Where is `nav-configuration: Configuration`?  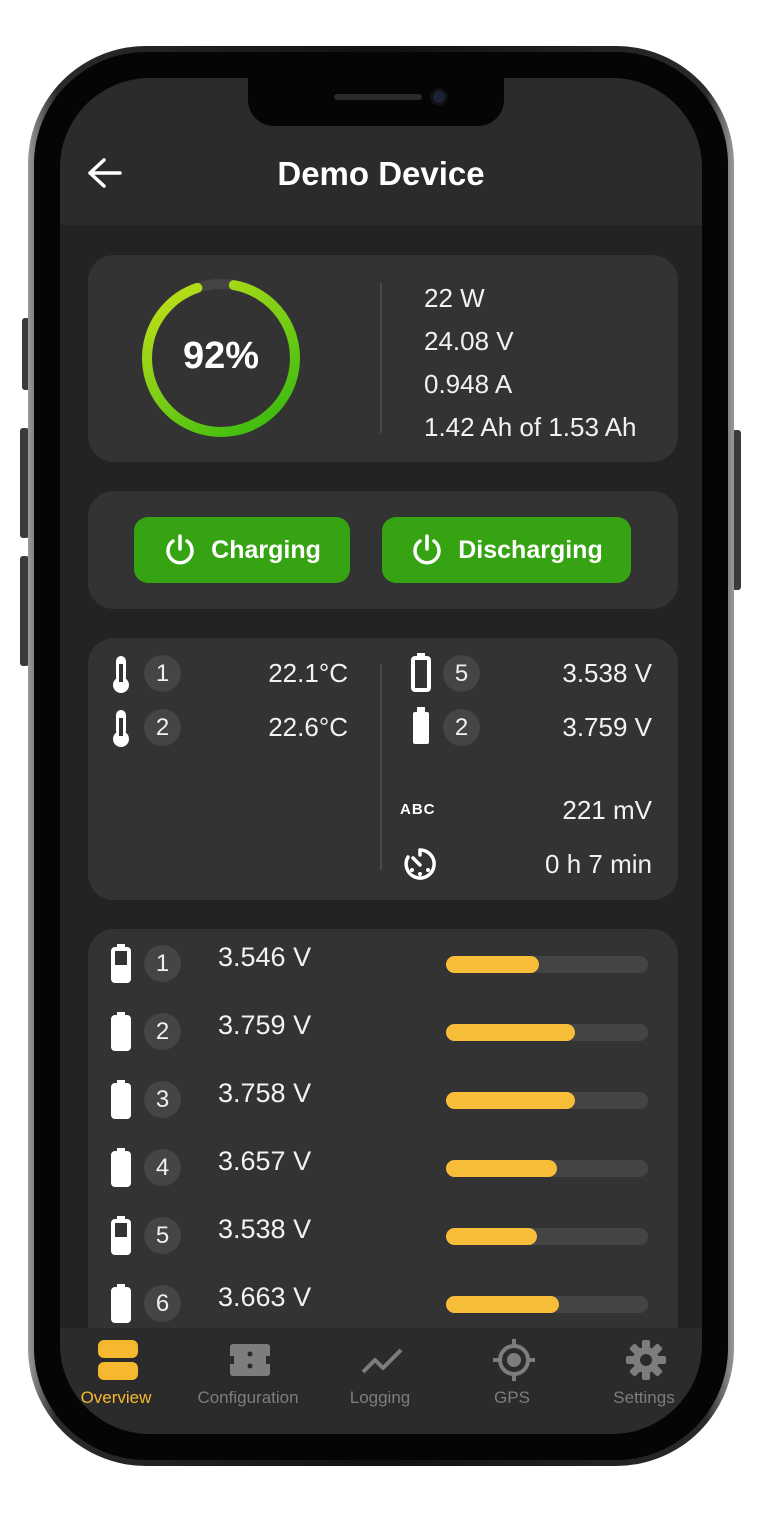
nav-configuration: Configuration is located at coordinates (248, 1381).